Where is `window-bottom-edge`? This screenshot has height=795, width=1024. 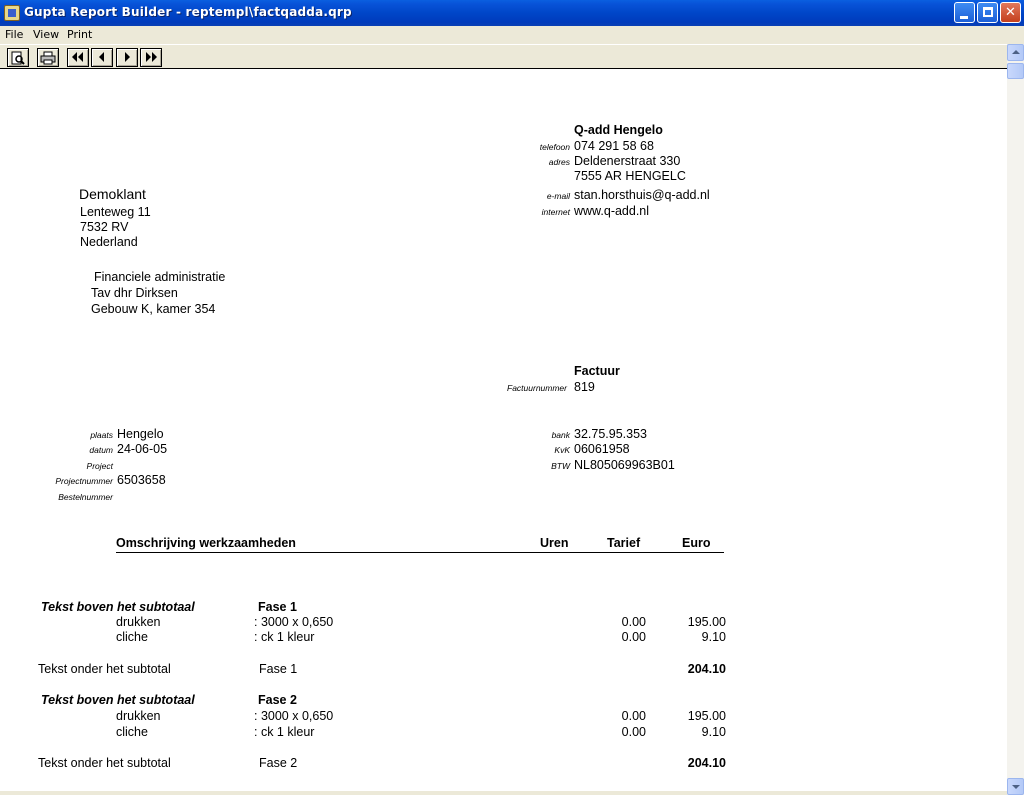 window-bottom-edge is located at coordinates (503, 793).